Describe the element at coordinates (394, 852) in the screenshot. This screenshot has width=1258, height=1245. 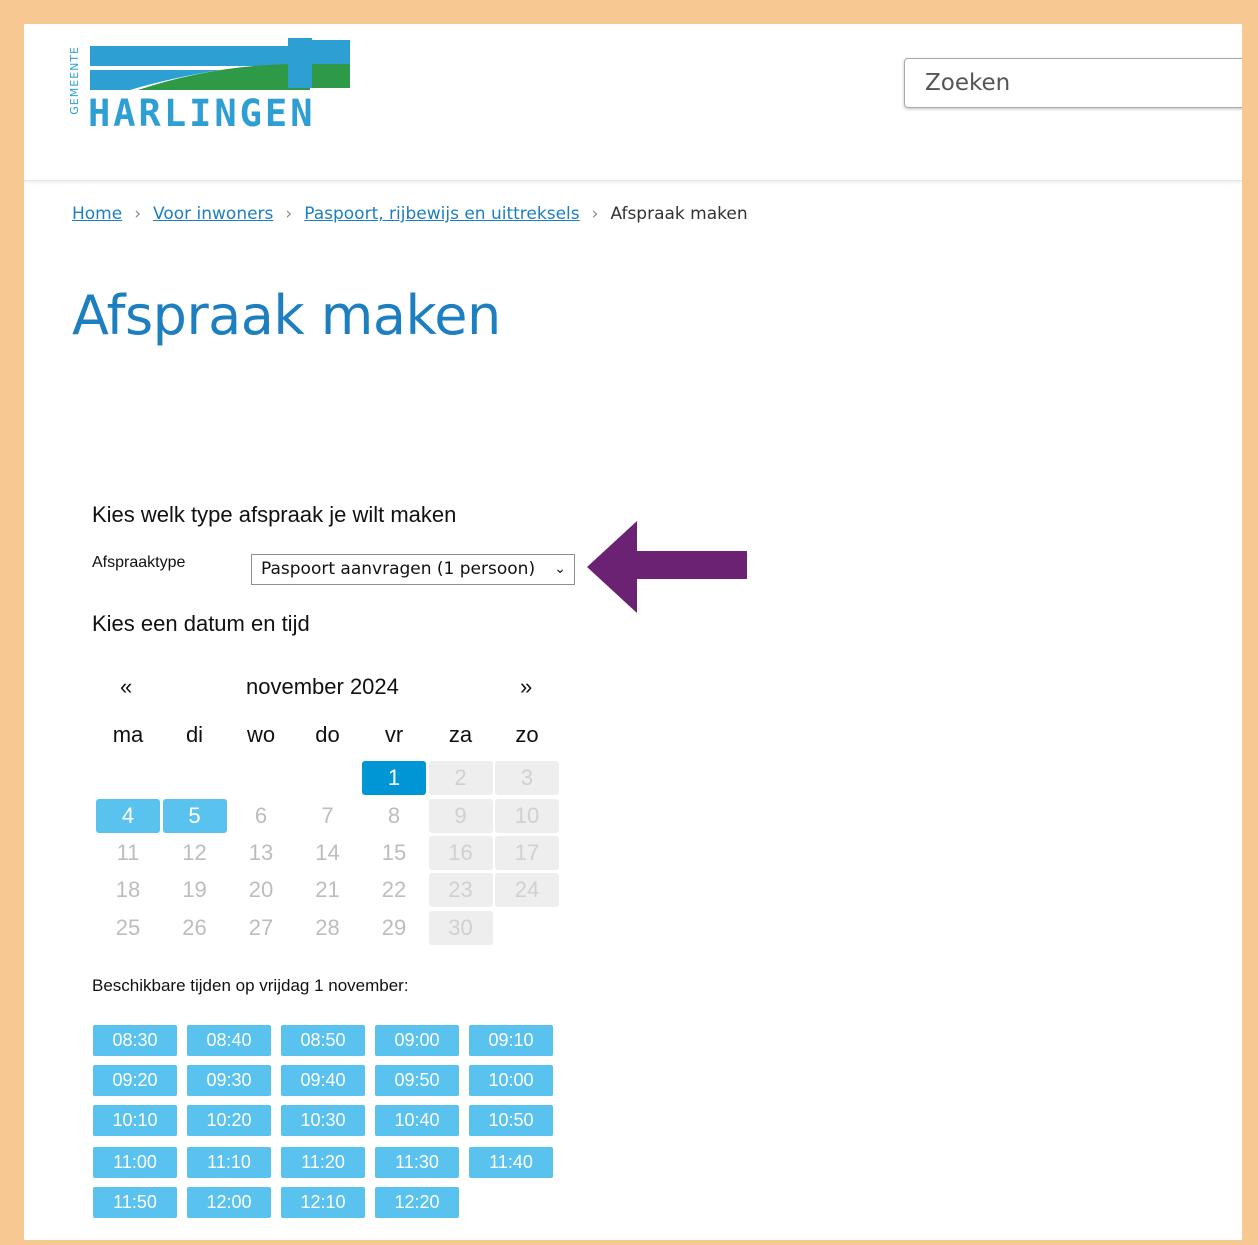
I see `calendar-day-15: 15` at that location.